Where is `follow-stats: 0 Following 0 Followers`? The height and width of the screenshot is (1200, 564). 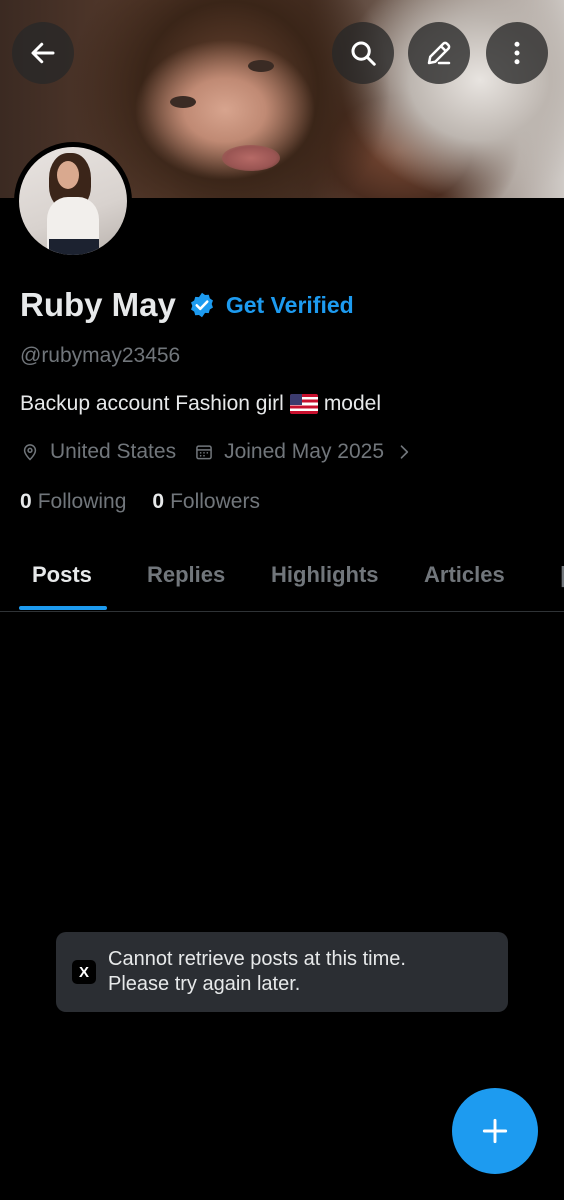 follow-stats: 0 Following 0 Followers is located at coordinates (153, 502).